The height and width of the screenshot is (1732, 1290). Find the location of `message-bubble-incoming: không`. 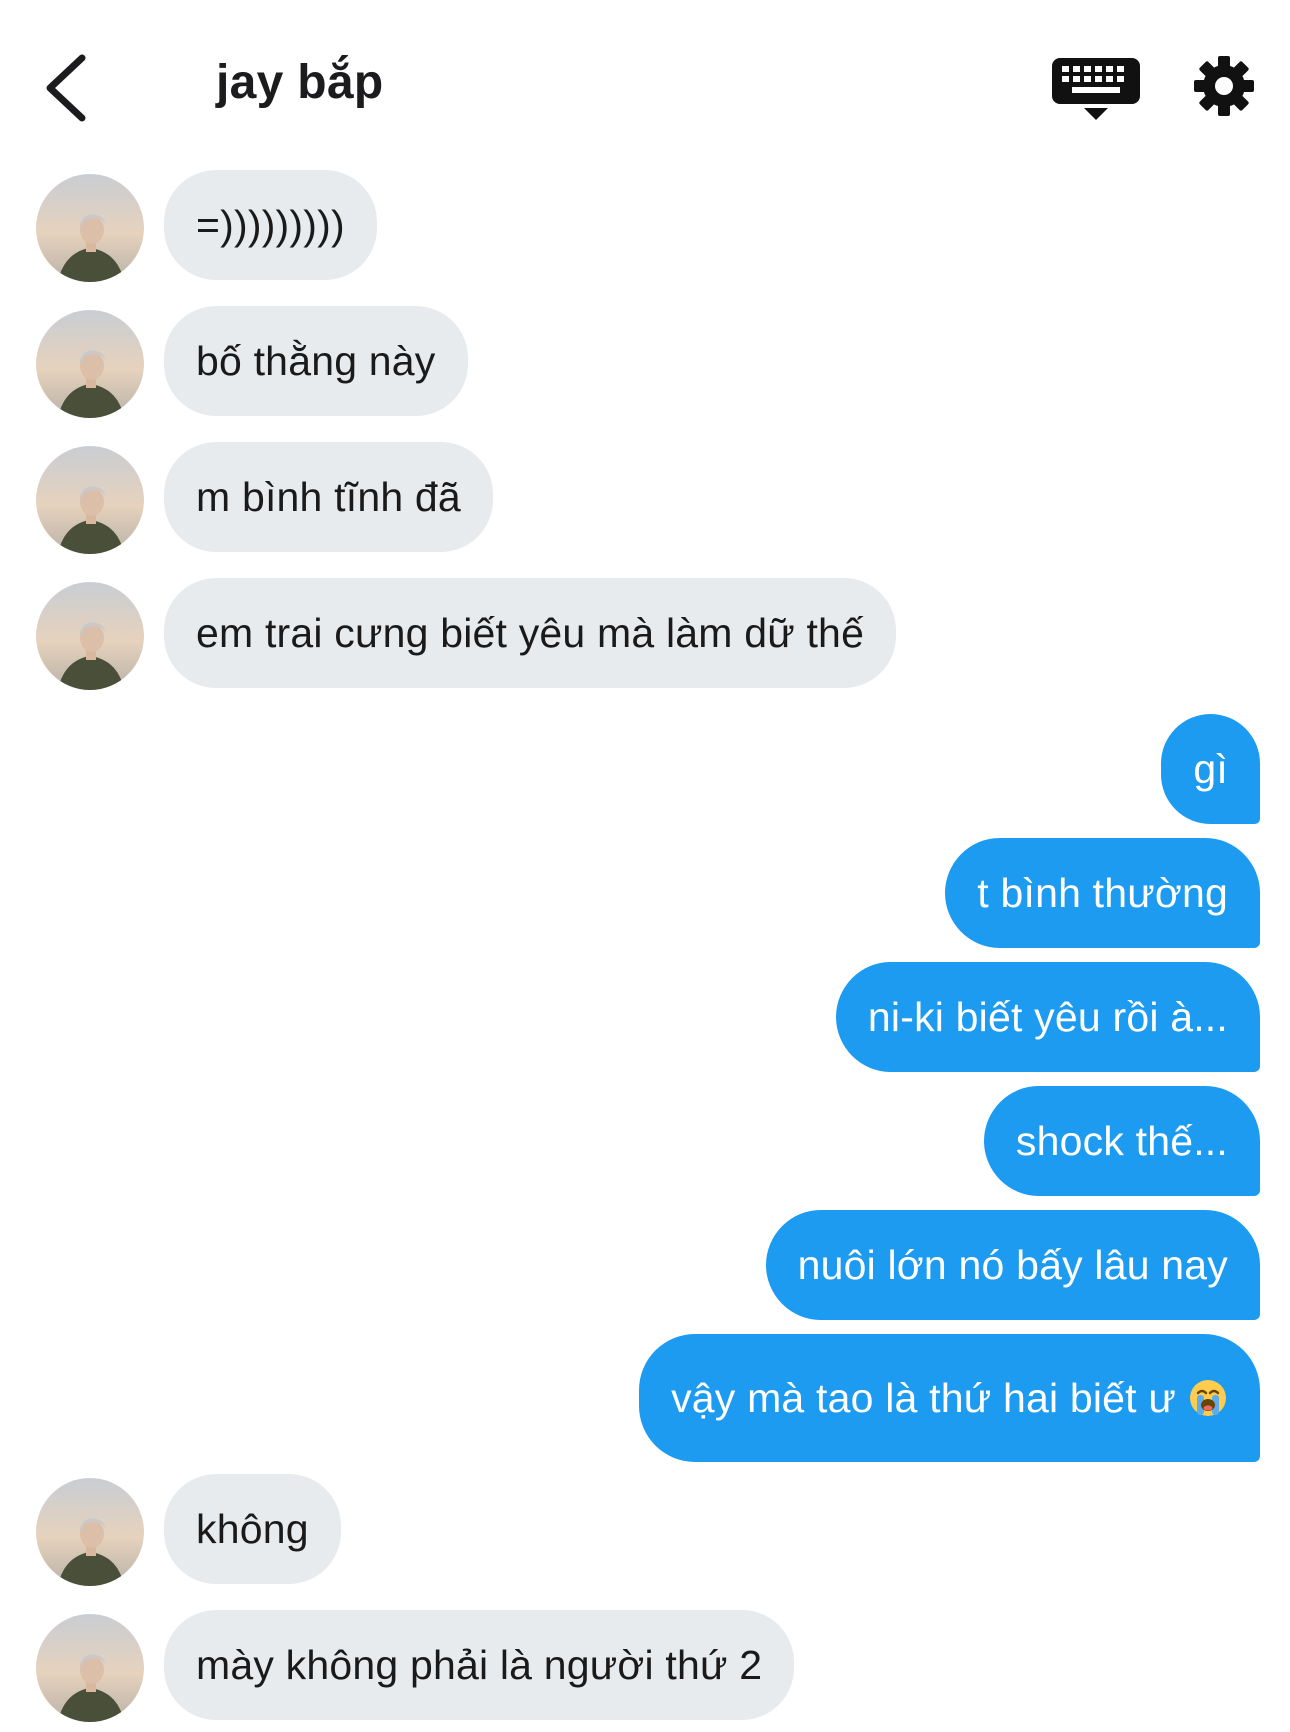

message-bubble-incoming: không is located at coordinates (252, 1529).